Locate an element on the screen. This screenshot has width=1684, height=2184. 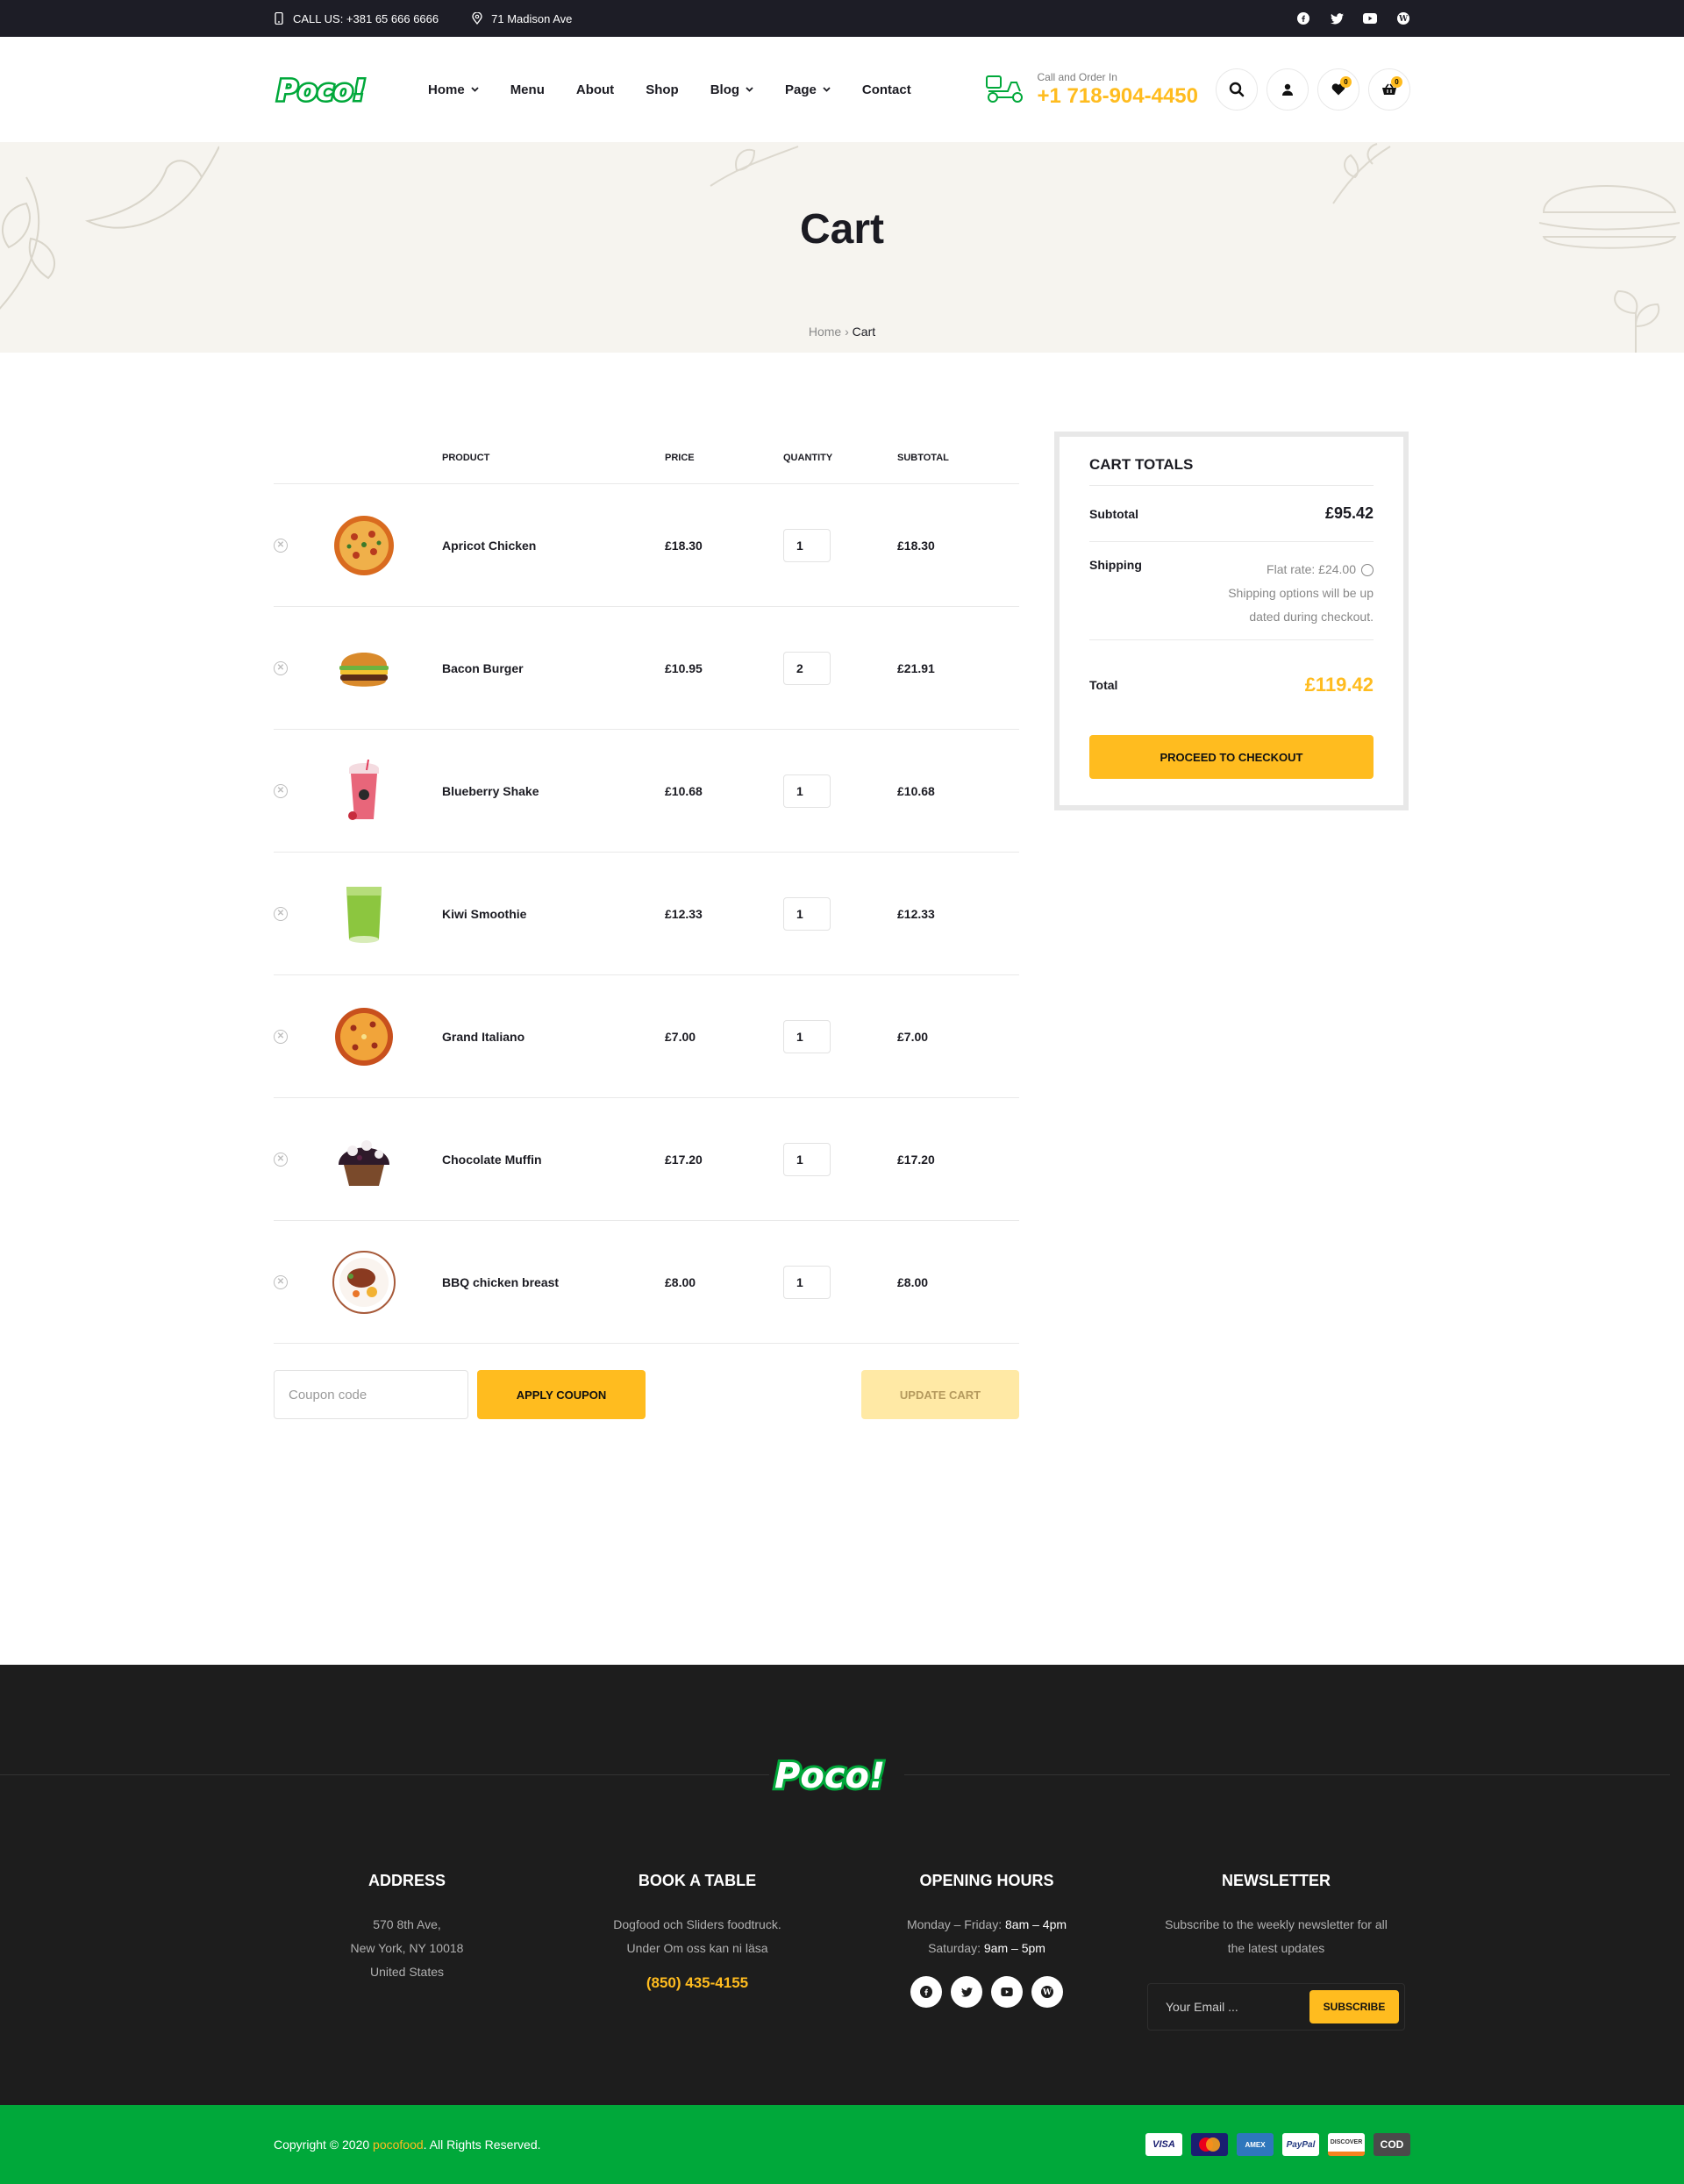
subtotal-label: Subtotal is located at coordinates (1113, 513).